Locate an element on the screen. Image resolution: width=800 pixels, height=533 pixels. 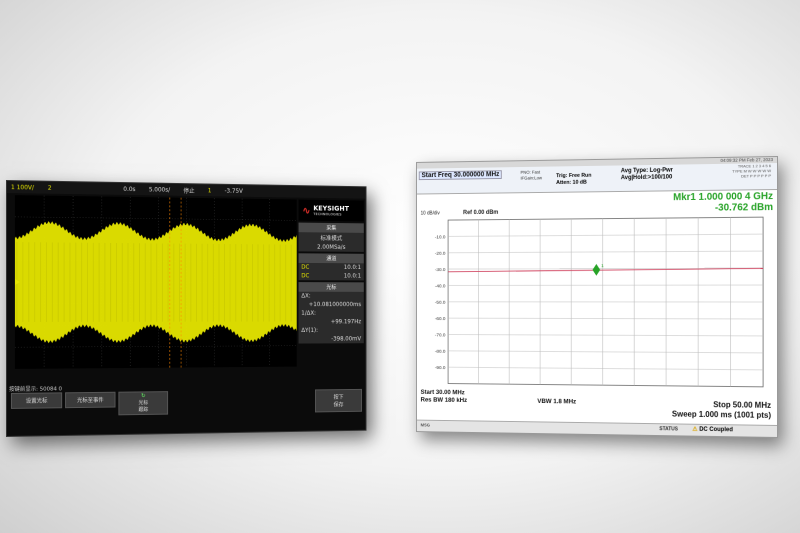
y-tick-label: -90.0 is located at coordinates (440, 368).